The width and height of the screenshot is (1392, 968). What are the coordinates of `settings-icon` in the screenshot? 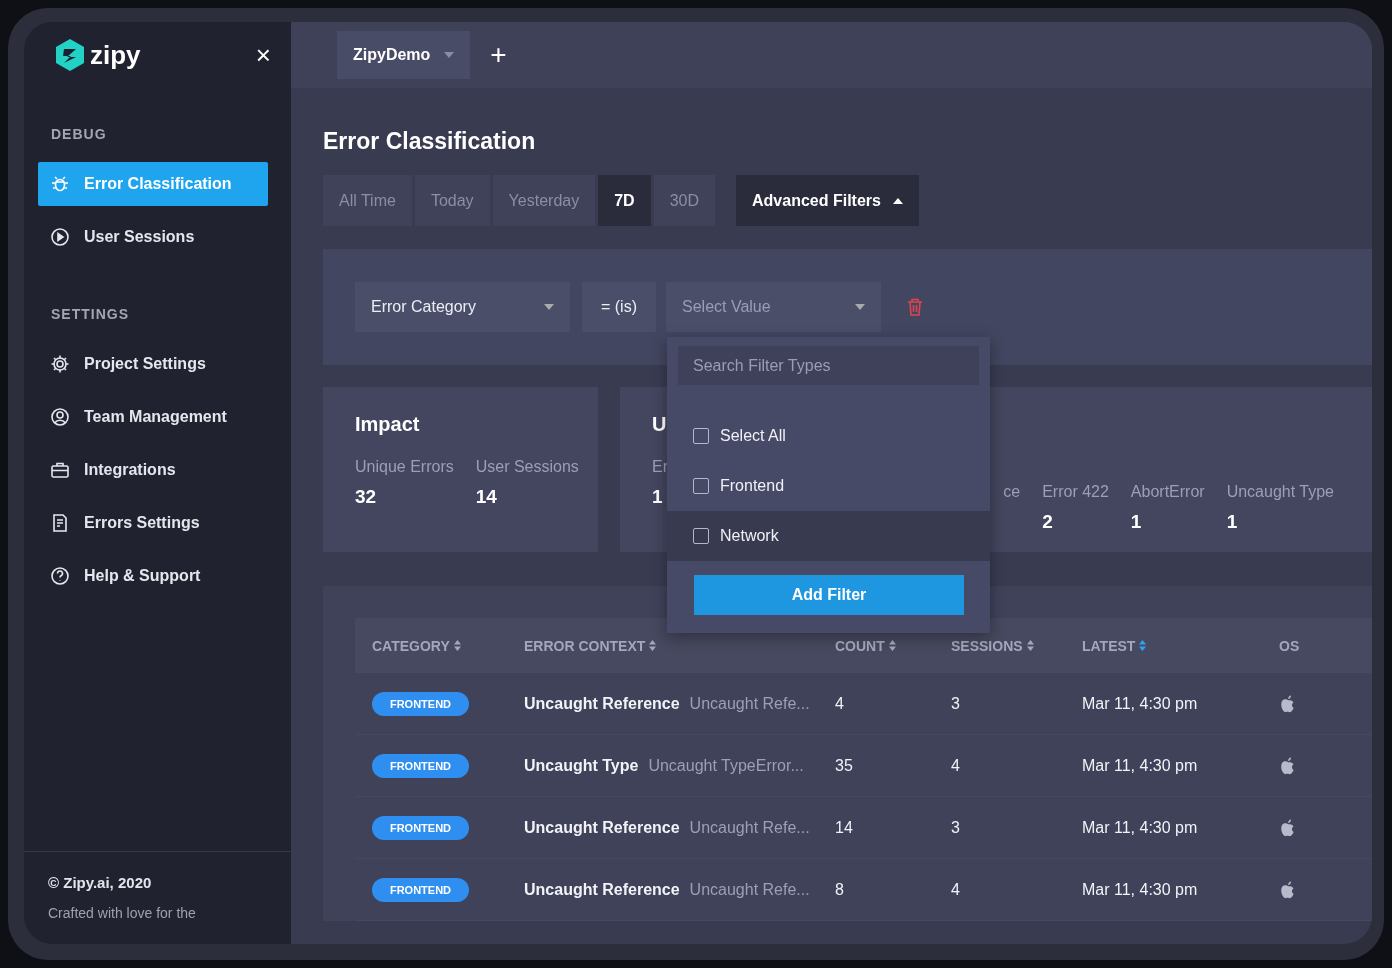 It's located at (60, 364).